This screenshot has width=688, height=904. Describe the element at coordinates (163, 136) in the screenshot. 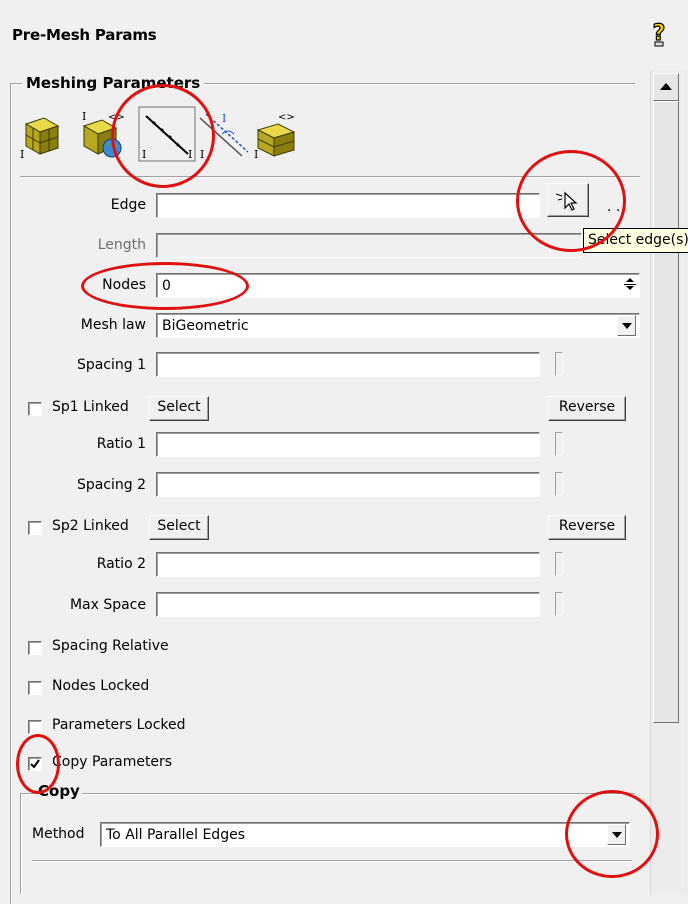

I see `annotation-oval-toolbar` at that location.